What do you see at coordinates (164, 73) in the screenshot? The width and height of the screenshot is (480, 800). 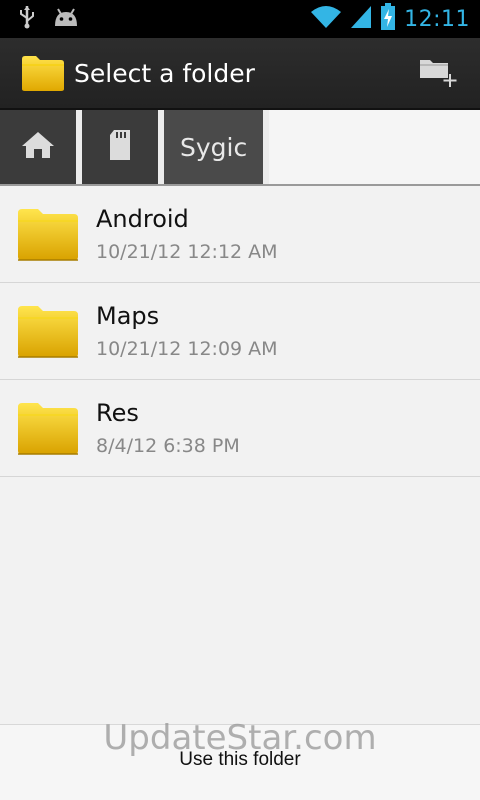 I see `page-title: Select a folder` at bounding box center [164, 73].